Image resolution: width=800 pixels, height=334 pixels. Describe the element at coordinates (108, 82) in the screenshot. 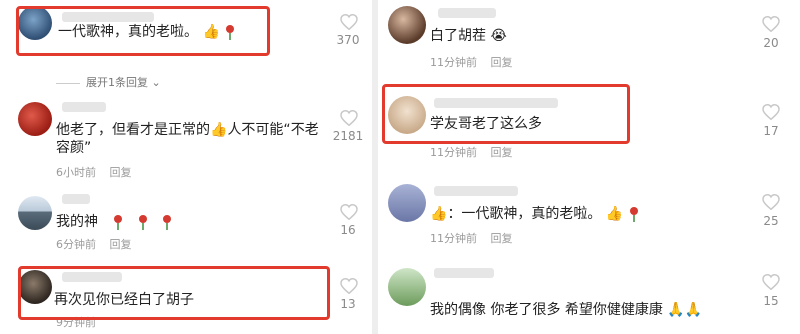

I see `expand-replies-link: 展开1条回复 ⌄` at that location.